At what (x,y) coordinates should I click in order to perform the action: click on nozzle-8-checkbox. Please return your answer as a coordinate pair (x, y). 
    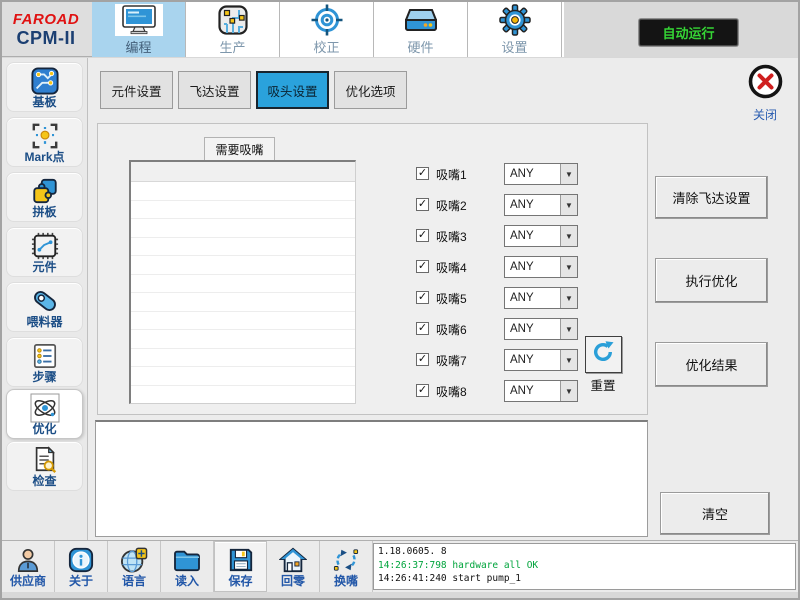
    Looking at the image, I should click on (422, 390).